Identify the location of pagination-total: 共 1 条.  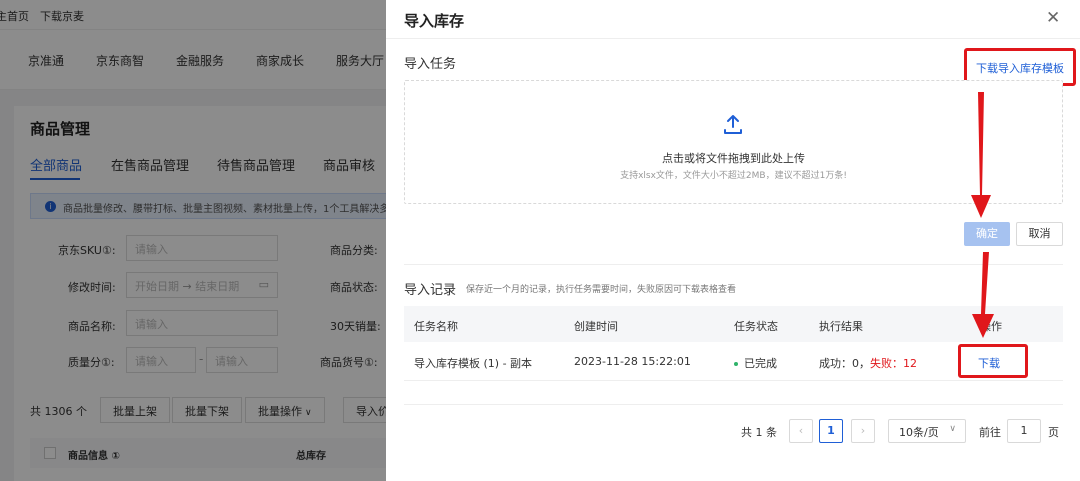
(759, 432).